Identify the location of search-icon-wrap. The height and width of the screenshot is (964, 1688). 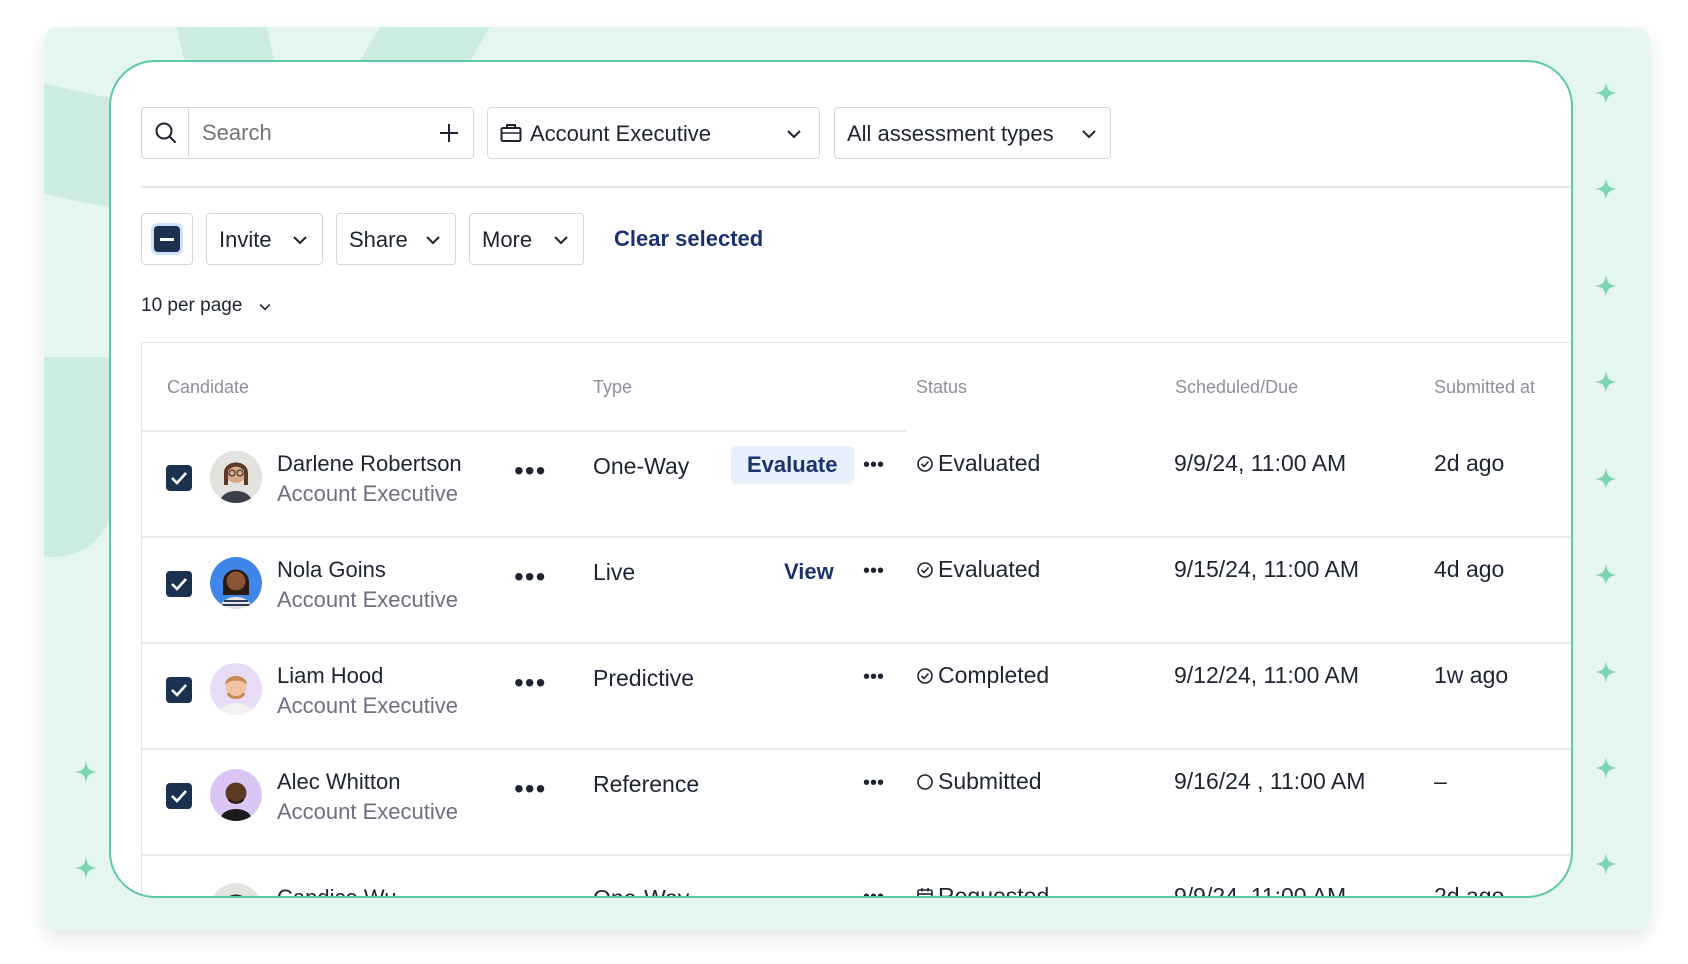
(165, 132).